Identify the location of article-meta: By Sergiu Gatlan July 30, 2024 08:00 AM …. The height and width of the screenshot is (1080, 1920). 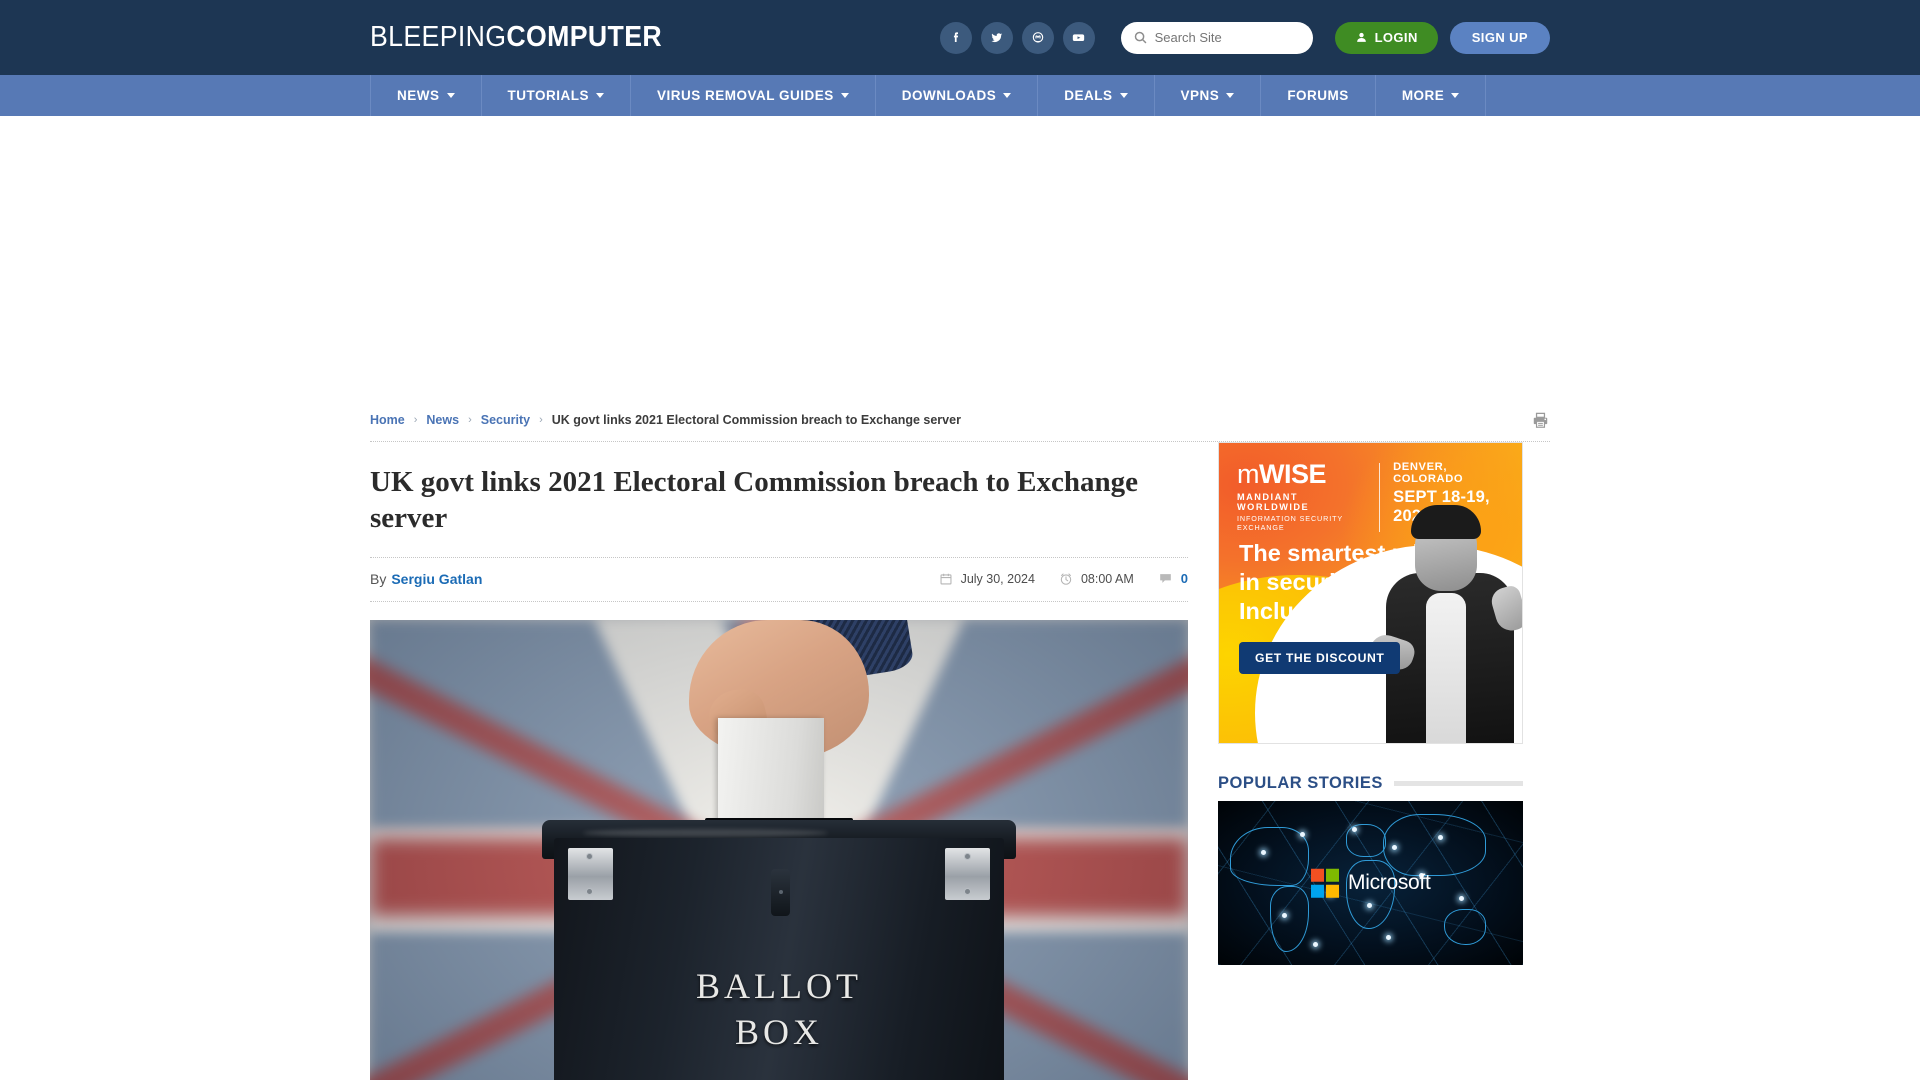
(779, 579).